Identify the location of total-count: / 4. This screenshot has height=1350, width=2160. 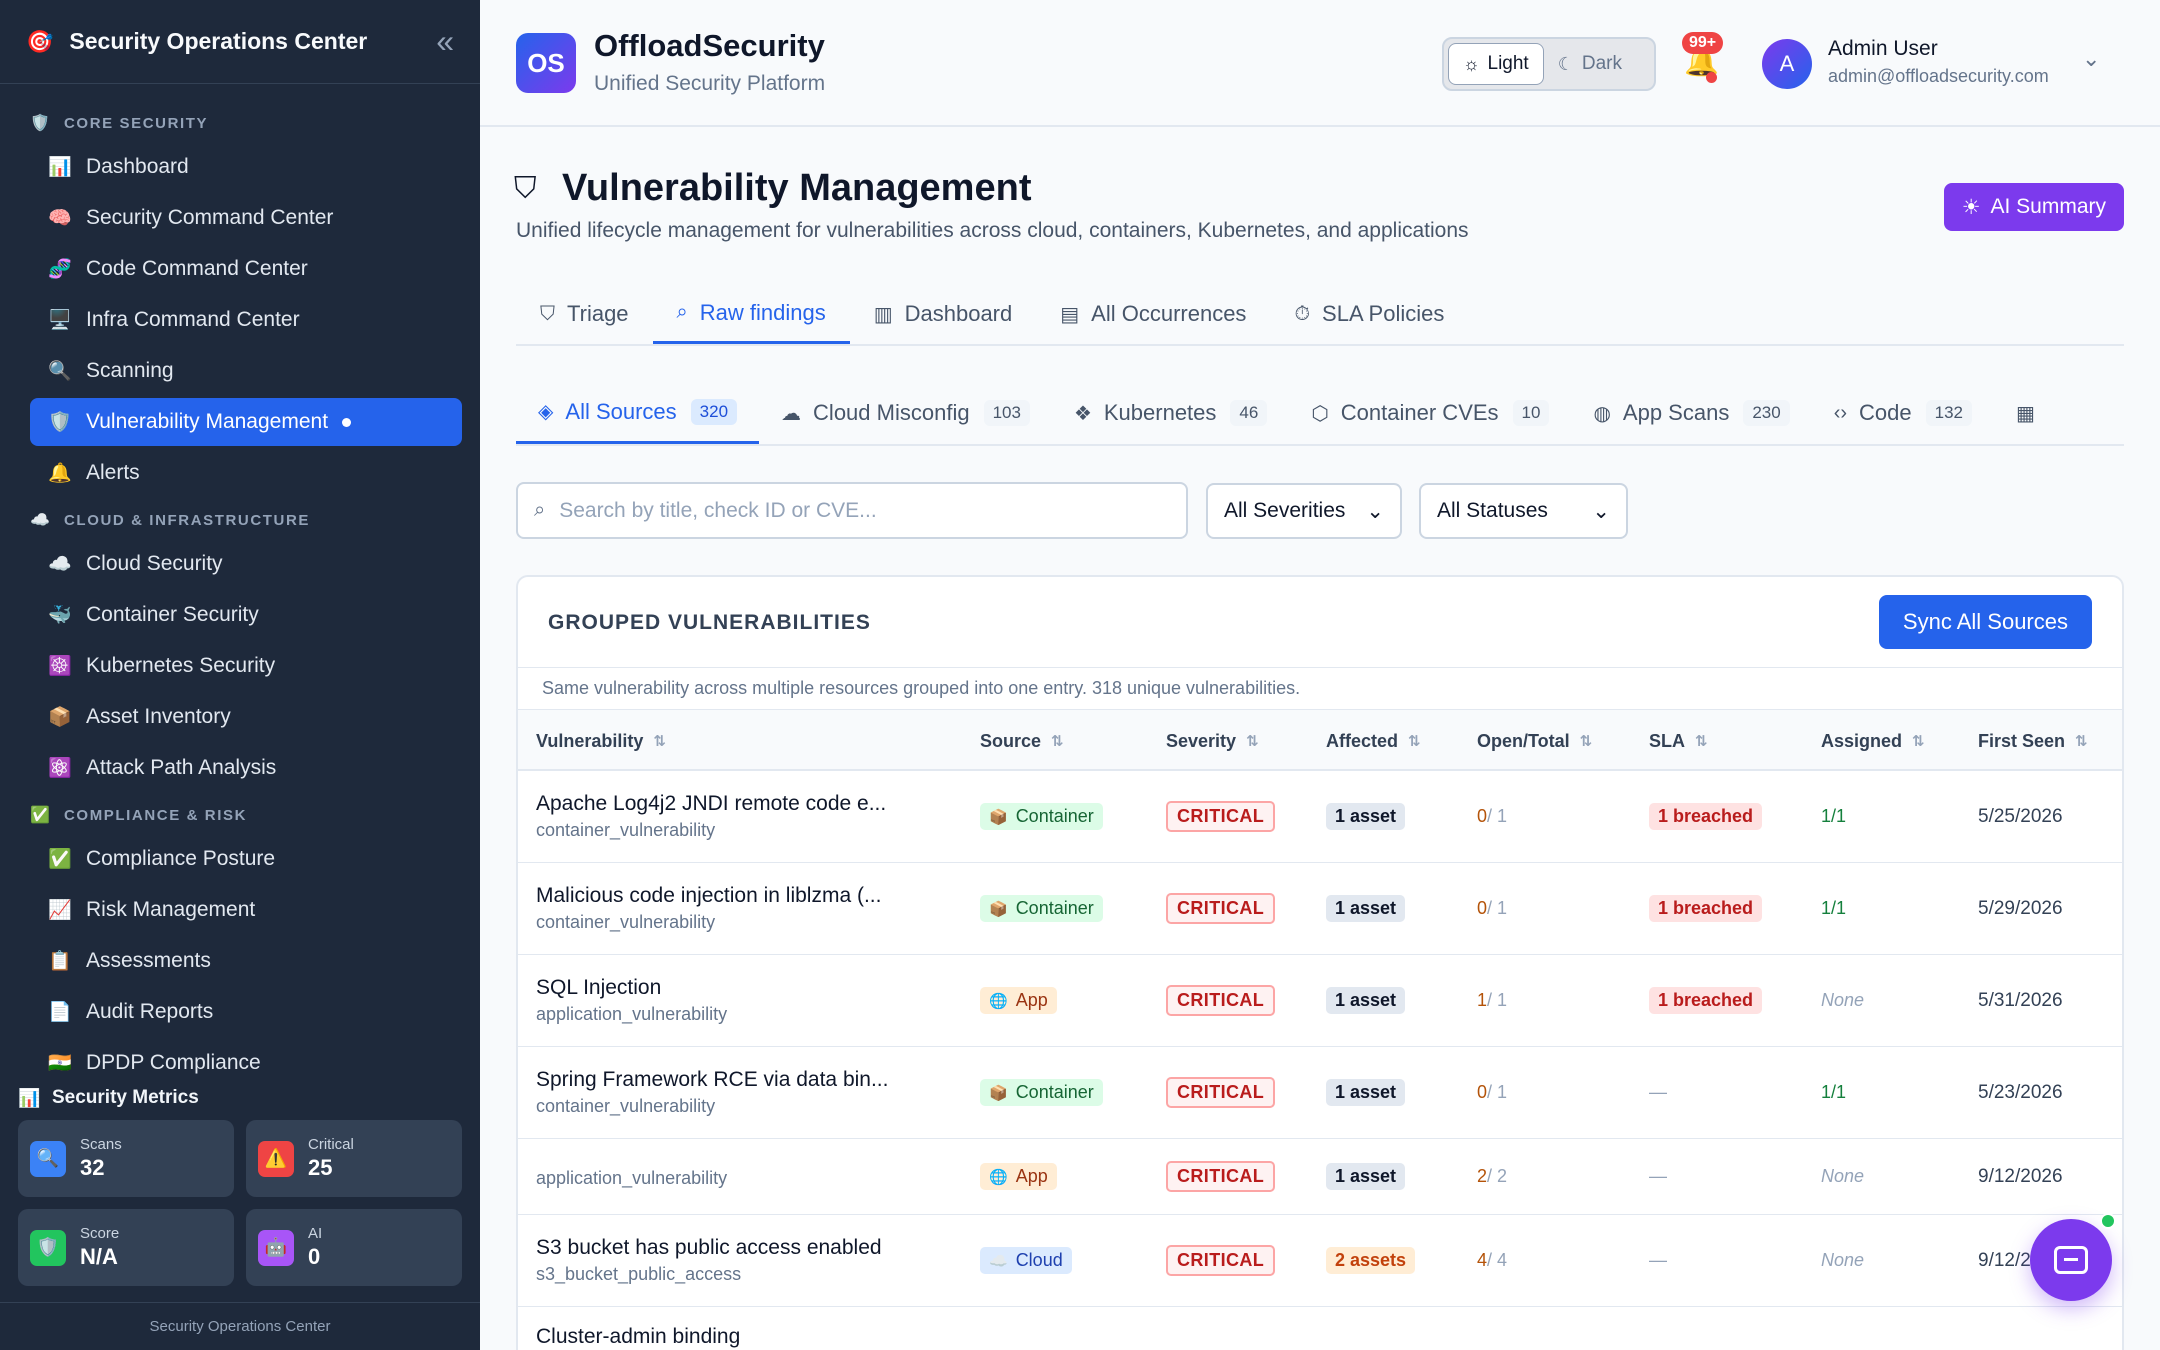
(1497, 1260).